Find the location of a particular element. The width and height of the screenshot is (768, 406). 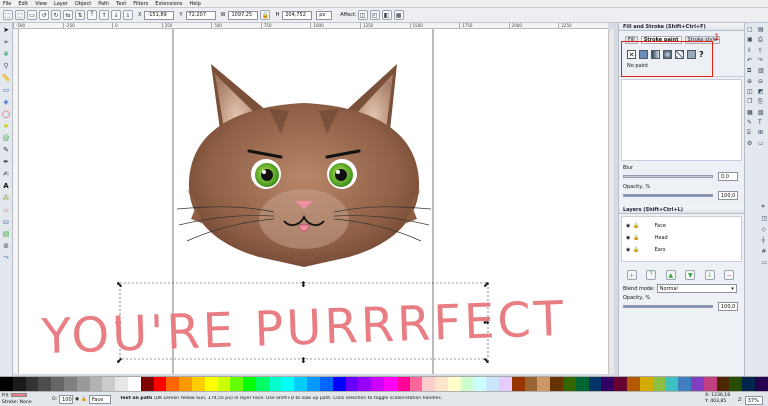

snap-page-icon: ▭ is located at coordinates (764, 262).